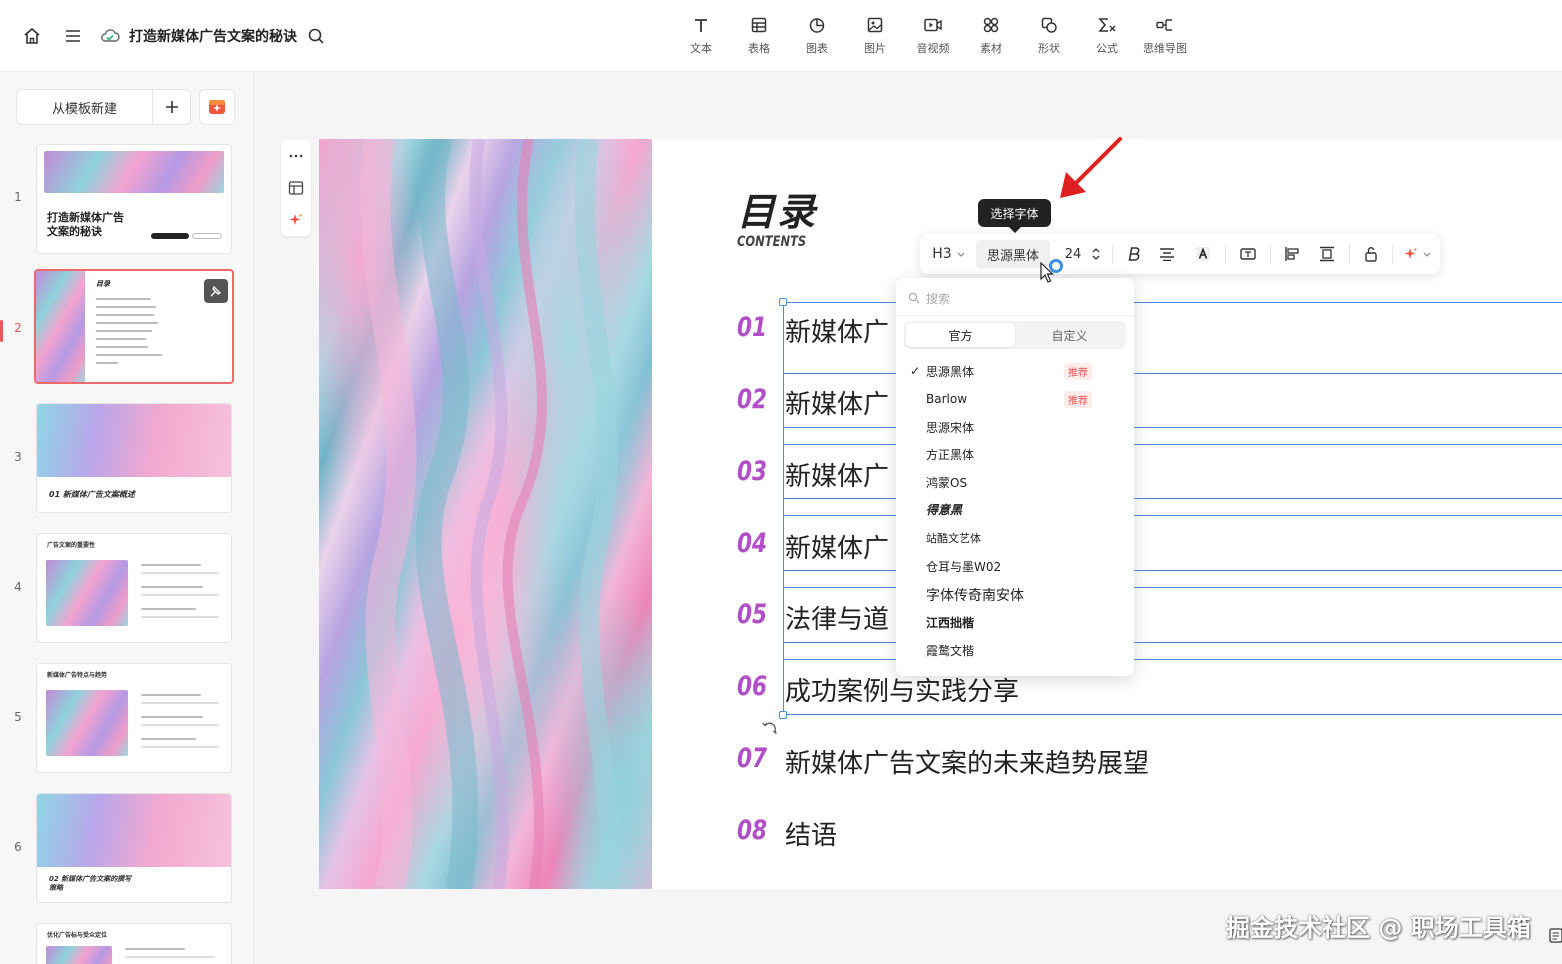  I want to click on rotate-handle-icon, so click(770, 728).